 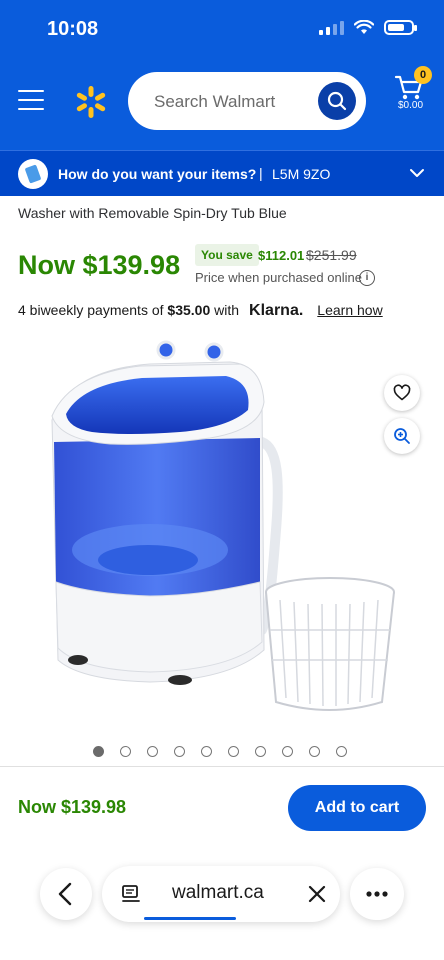 I want to click on divider, so click(x=222, y=766).